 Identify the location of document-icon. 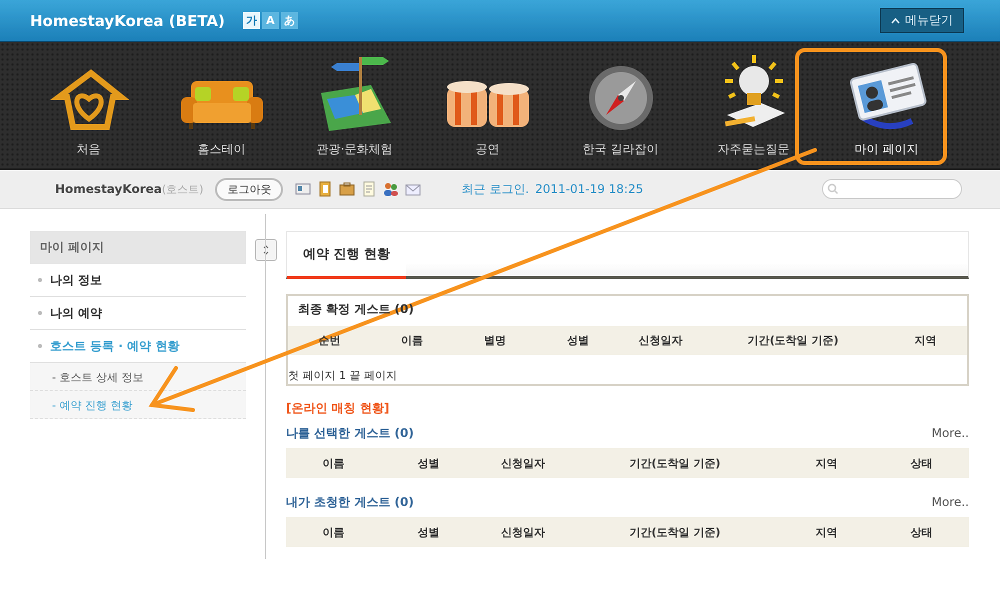
(369, 189).